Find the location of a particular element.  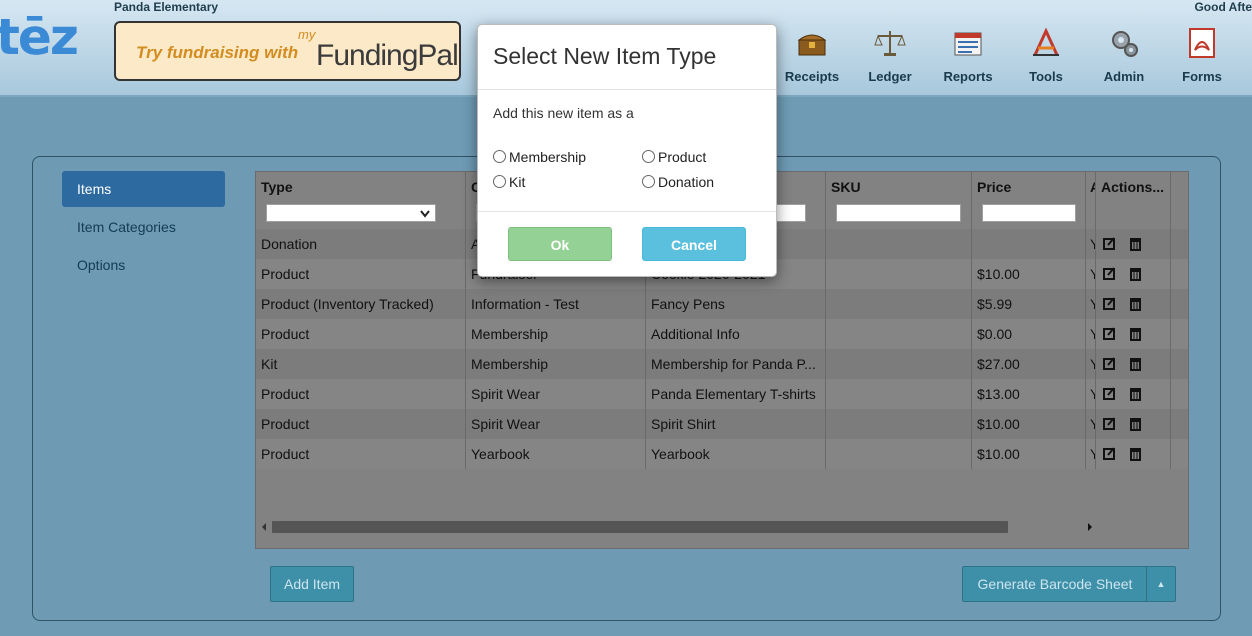

nav-ledger: Ledger is located at coordinates (890, 56).